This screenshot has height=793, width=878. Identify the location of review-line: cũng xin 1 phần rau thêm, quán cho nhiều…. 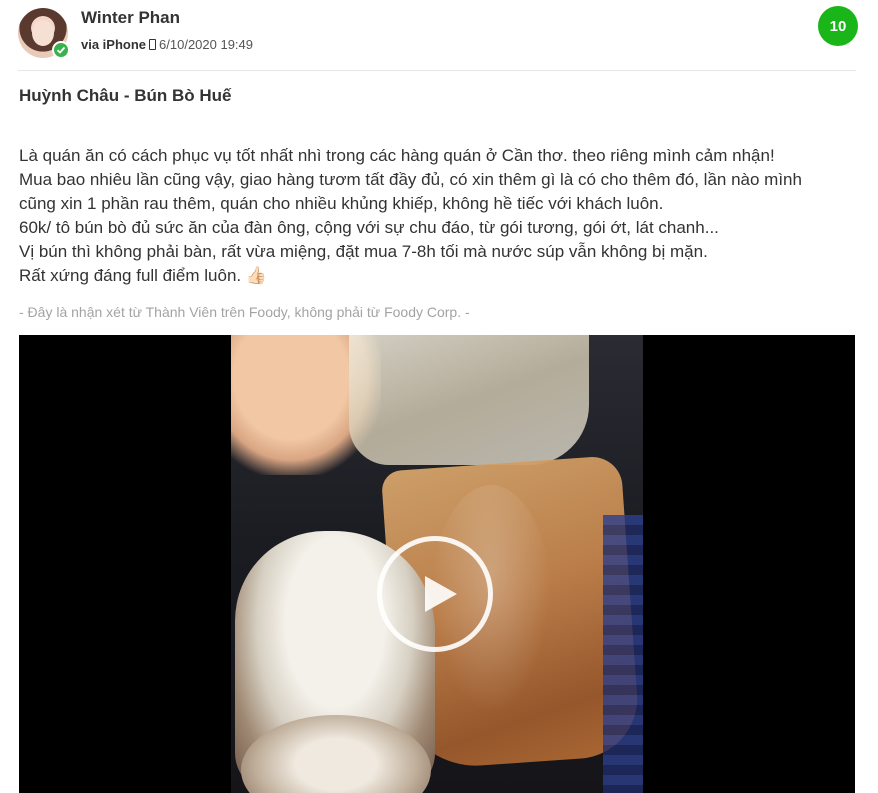
(341, 203).